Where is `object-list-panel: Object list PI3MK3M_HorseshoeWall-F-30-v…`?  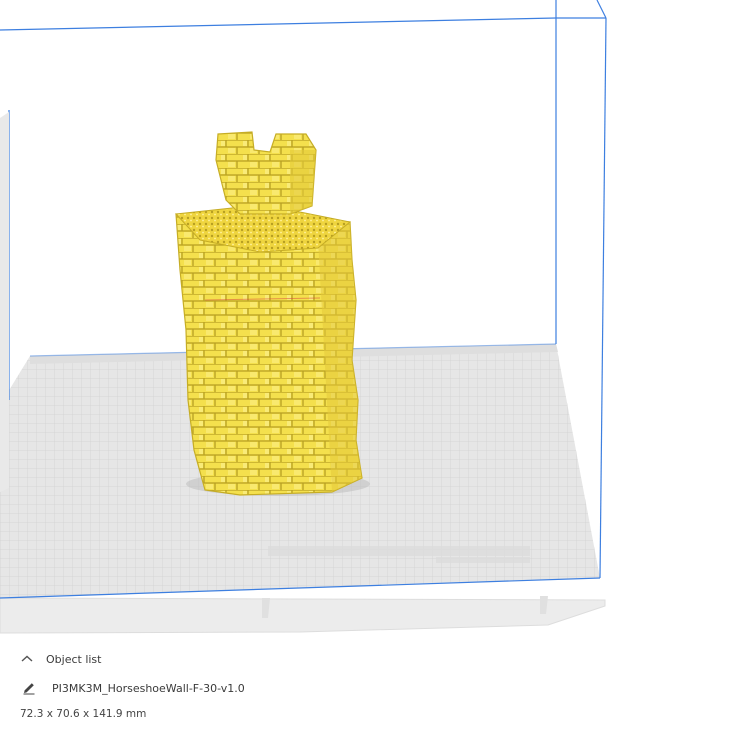
object-list-panel: Object list PI3MK3M_HorseshoeWall-F-30-v… is located at coordinates (369, 686).